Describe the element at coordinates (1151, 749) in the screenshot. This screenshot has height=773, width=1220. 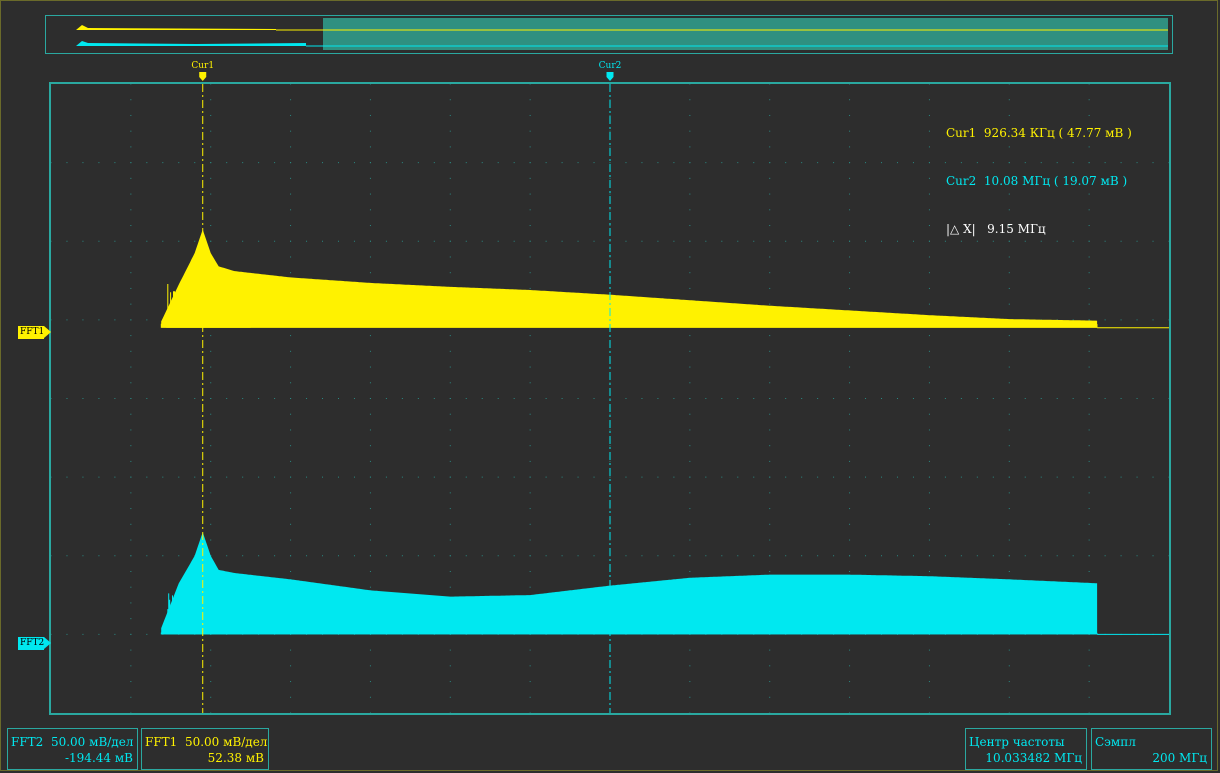
I see `sample-rate-box: Сэмпл 200 МГц` at that location.